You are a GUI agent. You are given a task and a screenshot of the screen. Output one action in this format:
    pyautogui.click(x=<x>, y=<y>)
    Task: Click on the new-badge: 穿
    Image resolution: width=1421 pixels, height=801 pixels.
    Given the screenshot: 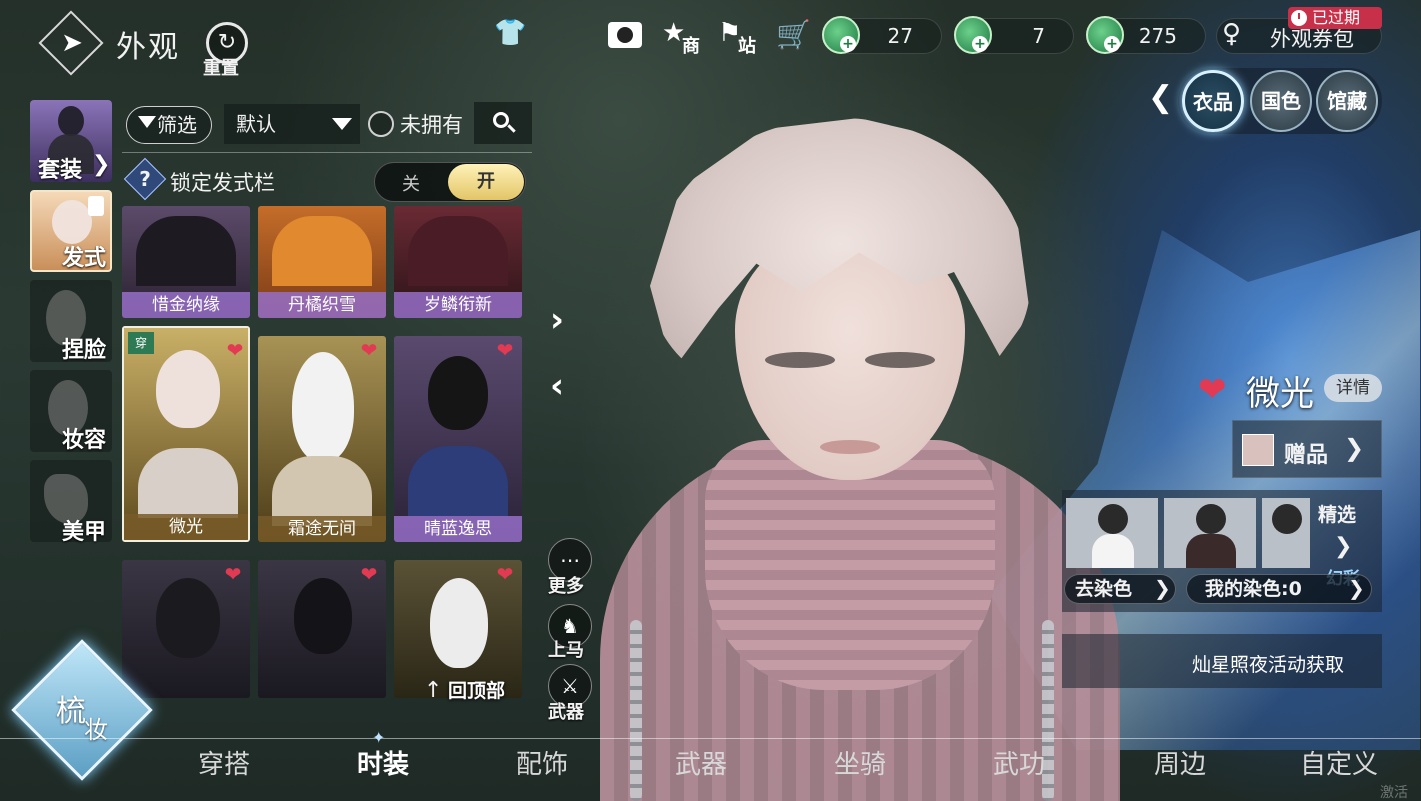 What is the action you would take?
    pyautogui.click(x=141, y=343)
    